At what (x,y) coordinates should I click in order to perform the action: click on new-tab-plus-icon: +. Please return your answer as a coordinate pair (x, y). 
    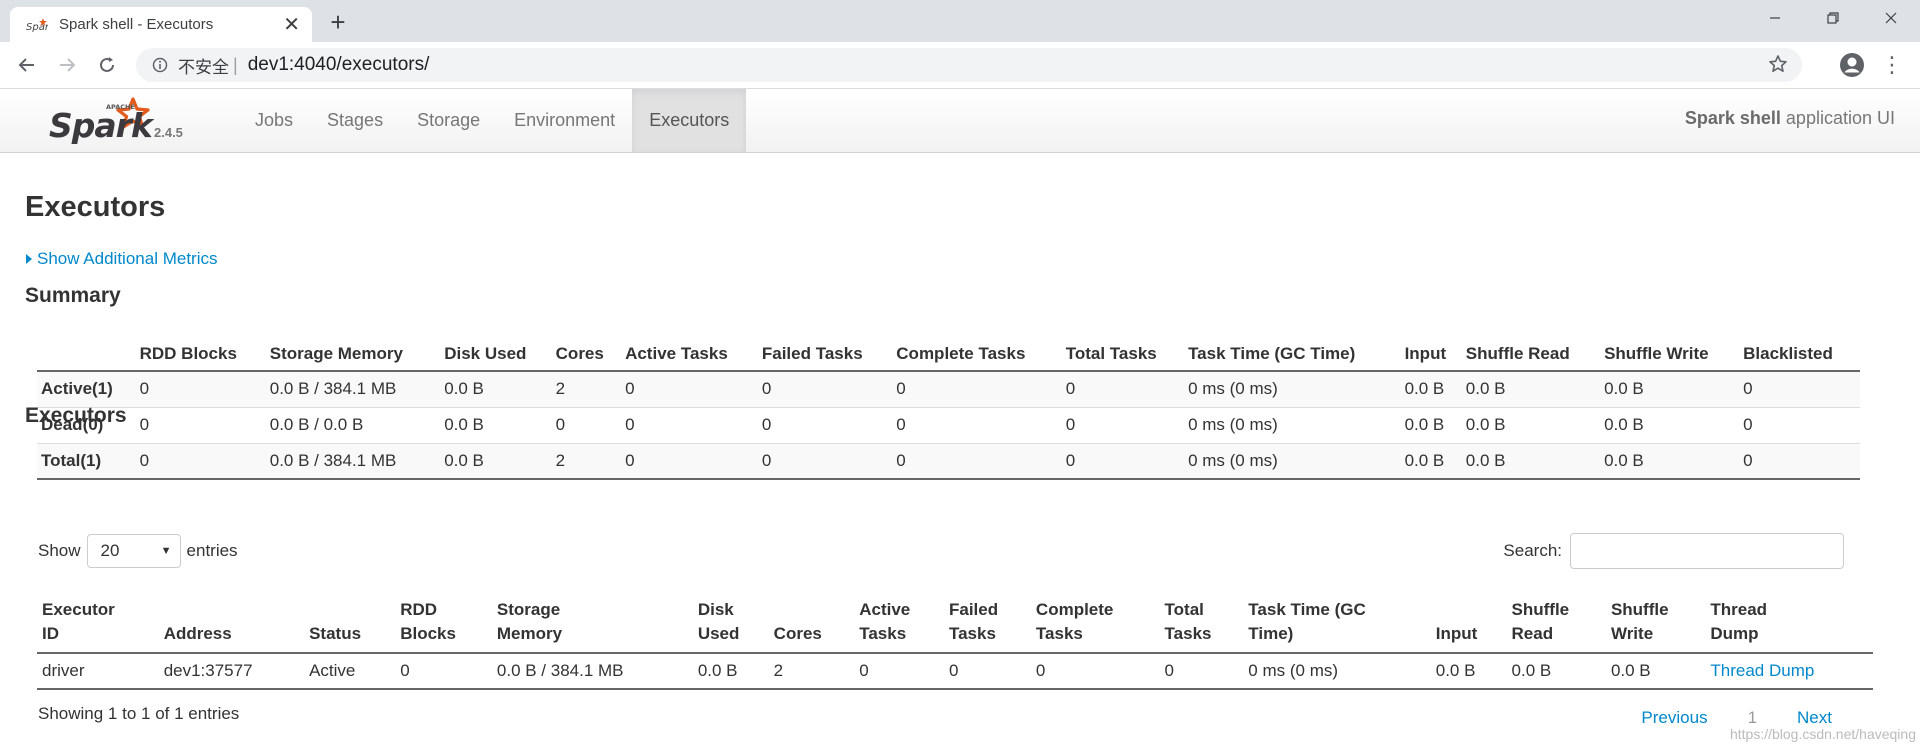
    Looking at the image, I should click on (338, 22).